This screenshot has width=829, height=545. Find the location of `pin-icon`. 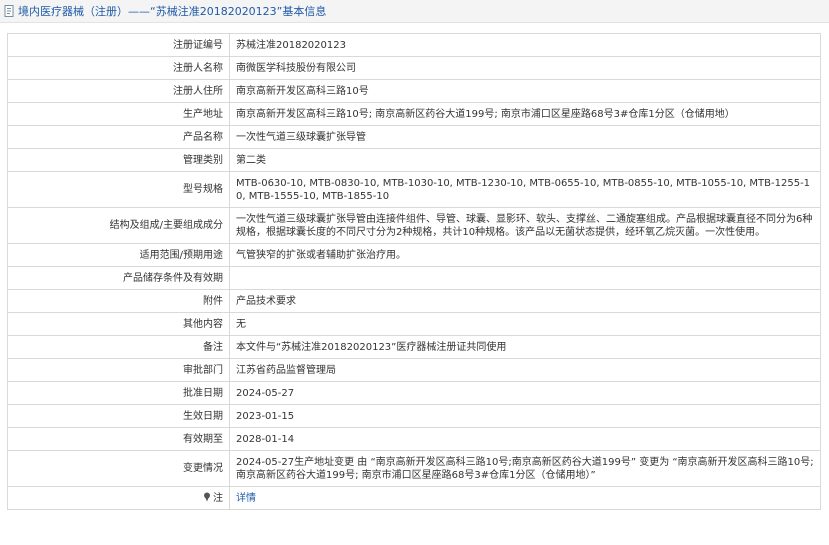

pin-icon is located at coordinates (207, 496).